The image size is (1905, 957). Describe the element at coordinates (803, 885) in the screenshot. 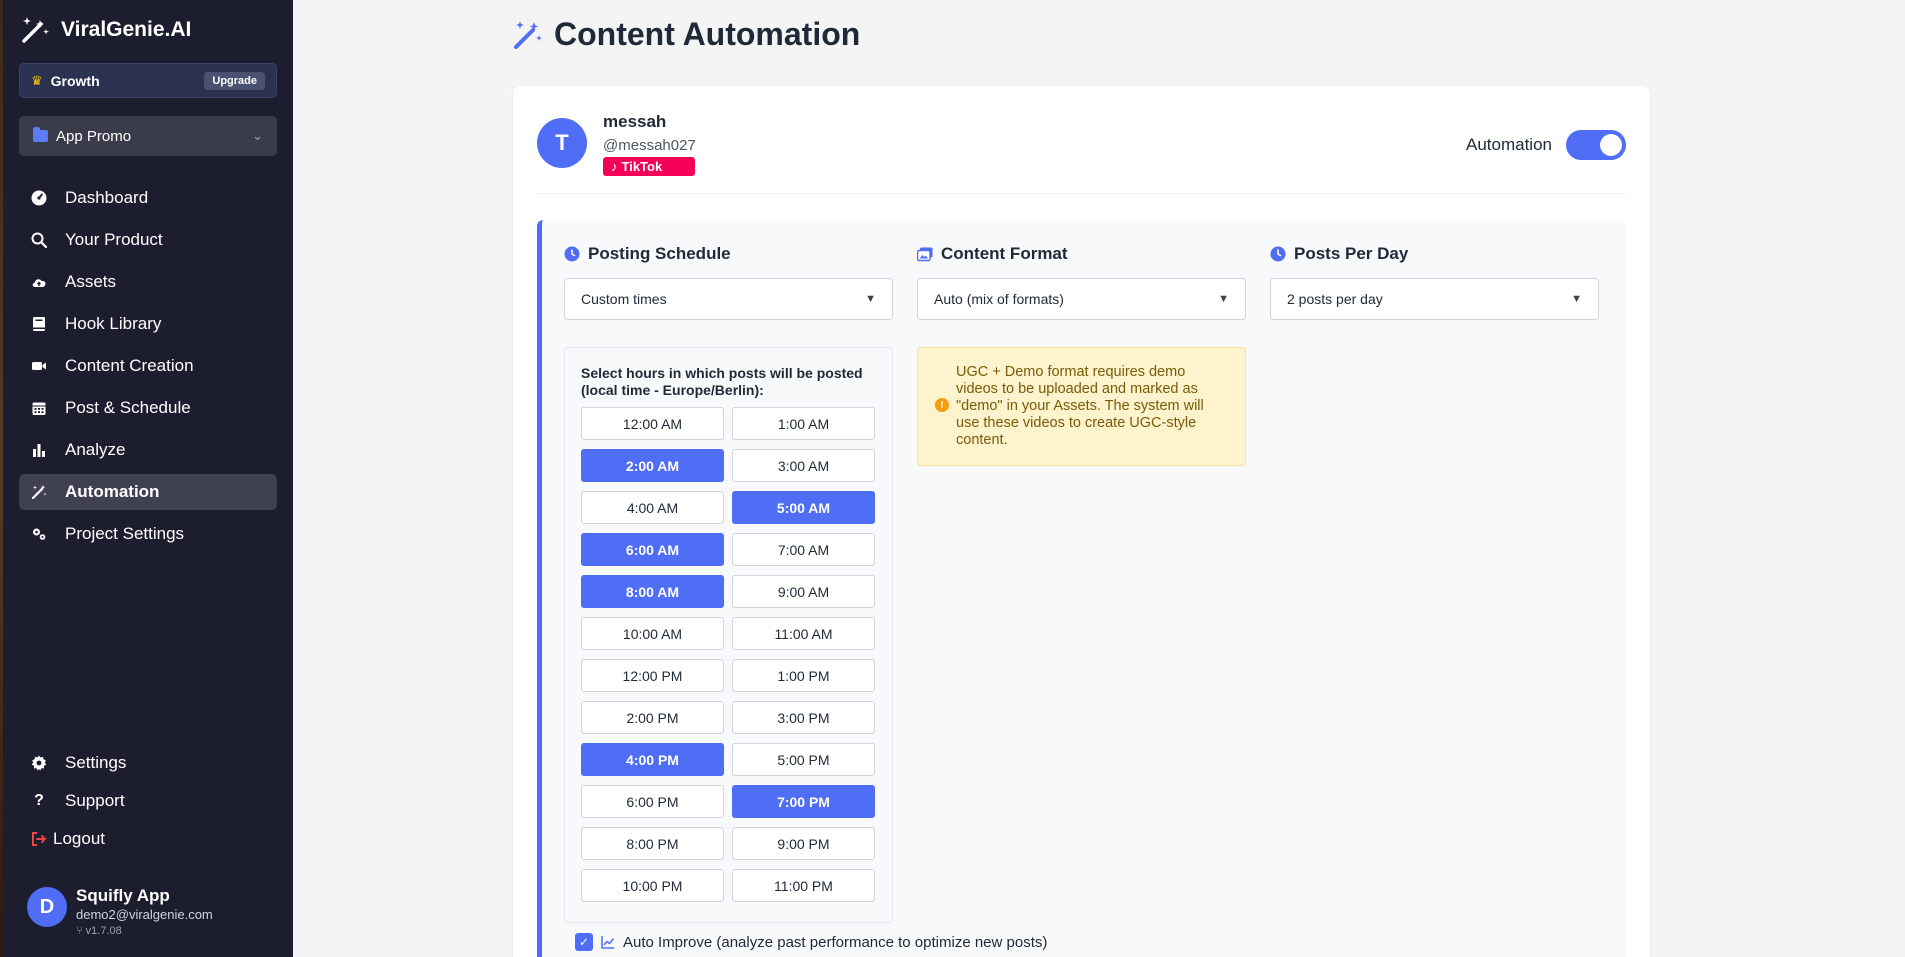

I see `hour-slot-button: 11:00 PM` at that location.